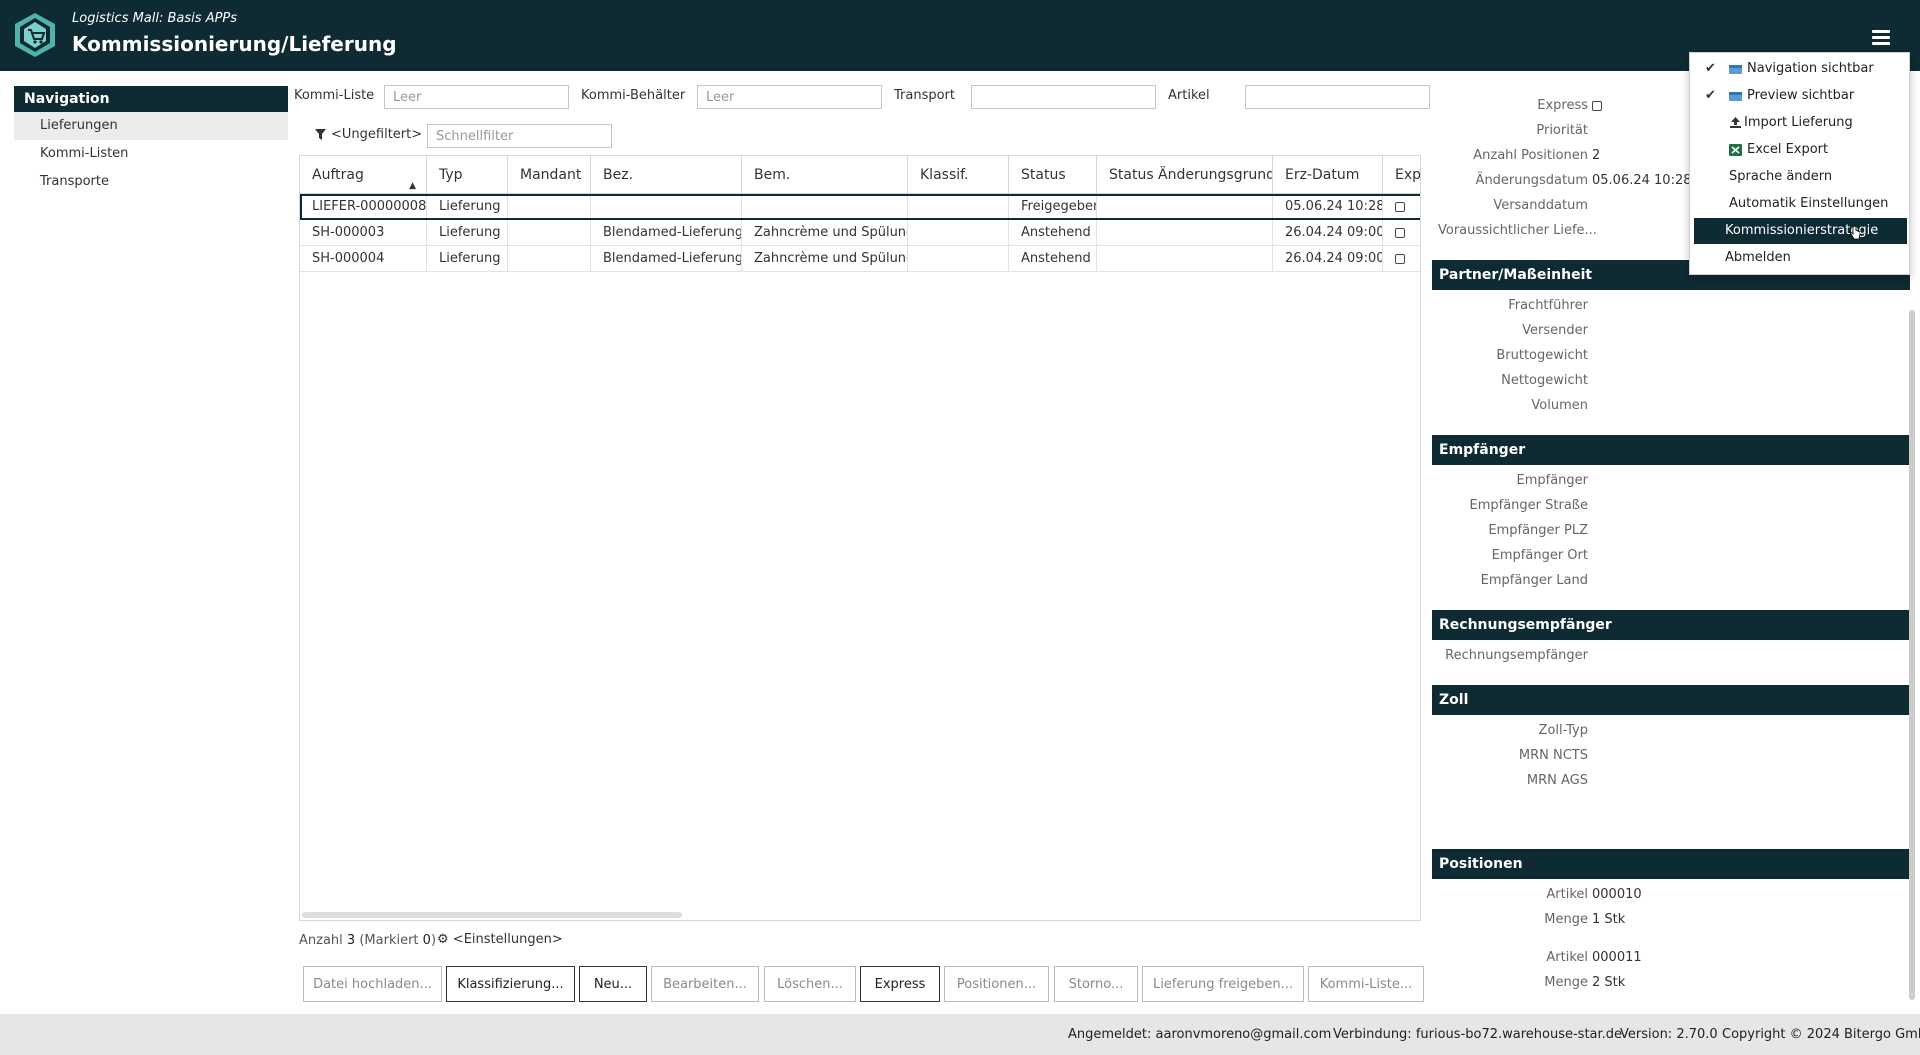 This screenshot has width=1920, height=1055. I want to click on nav-item-lieferungen: Lieferungen, so click(151, 126).